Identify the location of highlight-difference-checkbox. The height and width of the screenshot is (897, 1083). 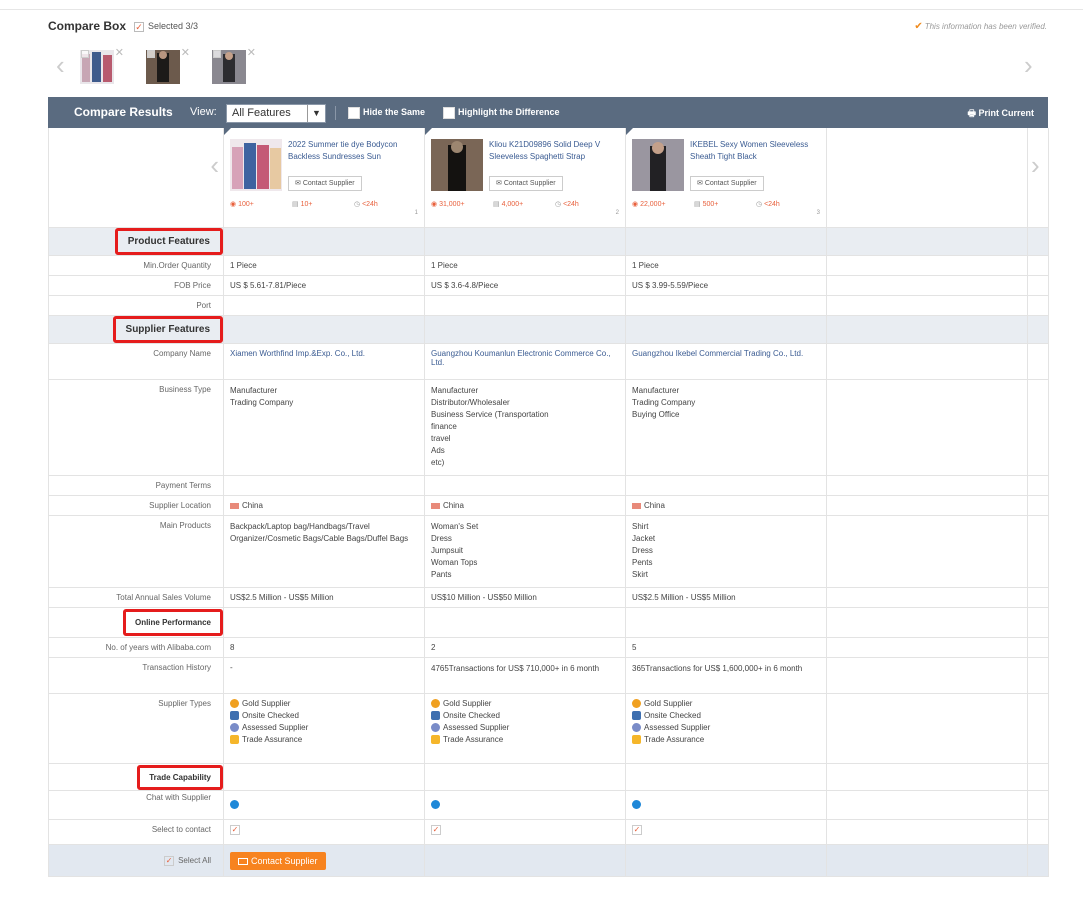
(449, 113).